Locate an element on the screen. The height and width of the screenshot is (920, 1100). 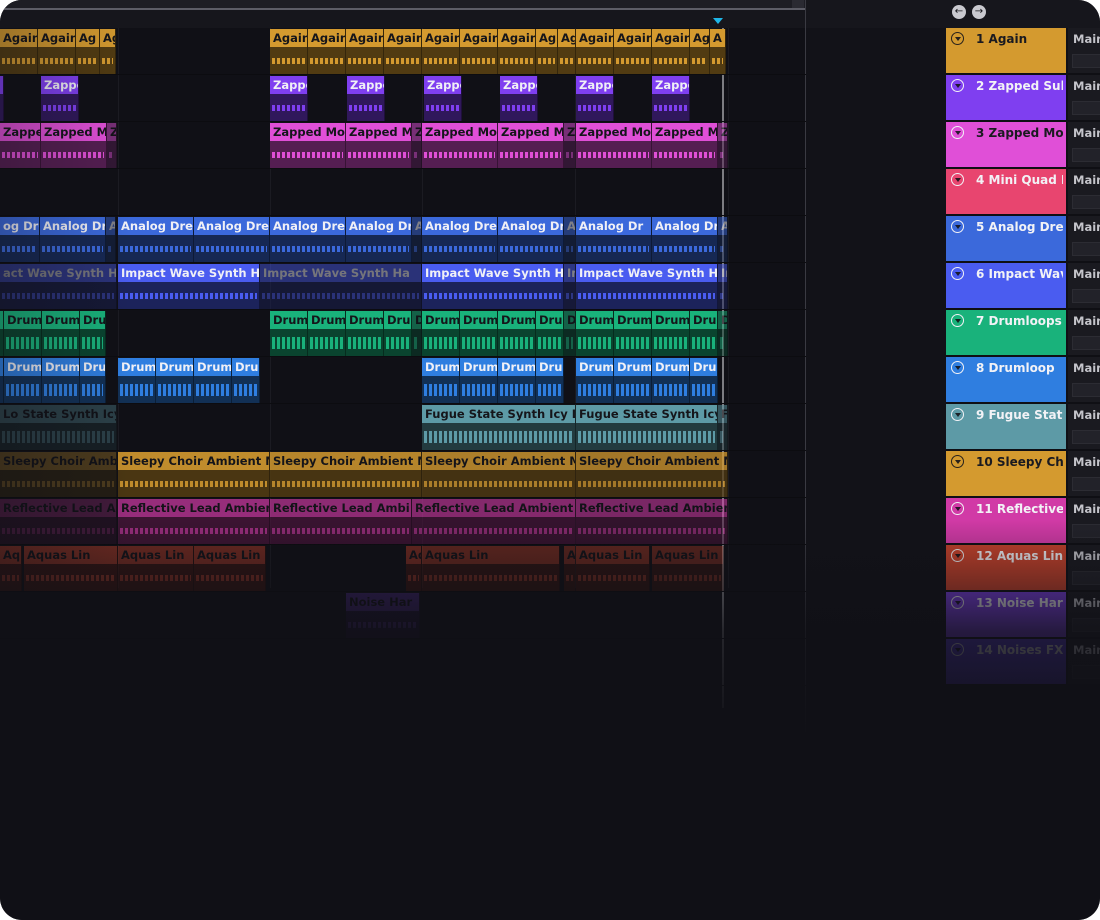
track-header: 6 Impact Wav is located at coordinates (1006, 286).